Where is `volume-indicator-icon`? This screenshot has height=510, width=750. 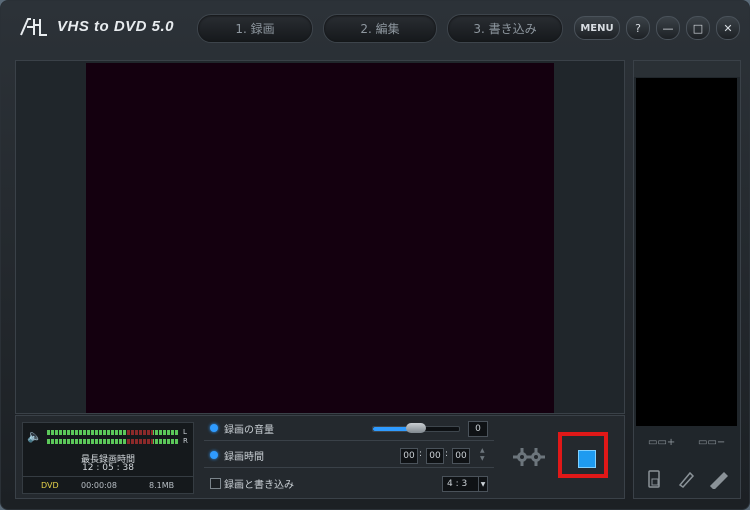
volume-indicator-icon is located at coordinates (214, 428).